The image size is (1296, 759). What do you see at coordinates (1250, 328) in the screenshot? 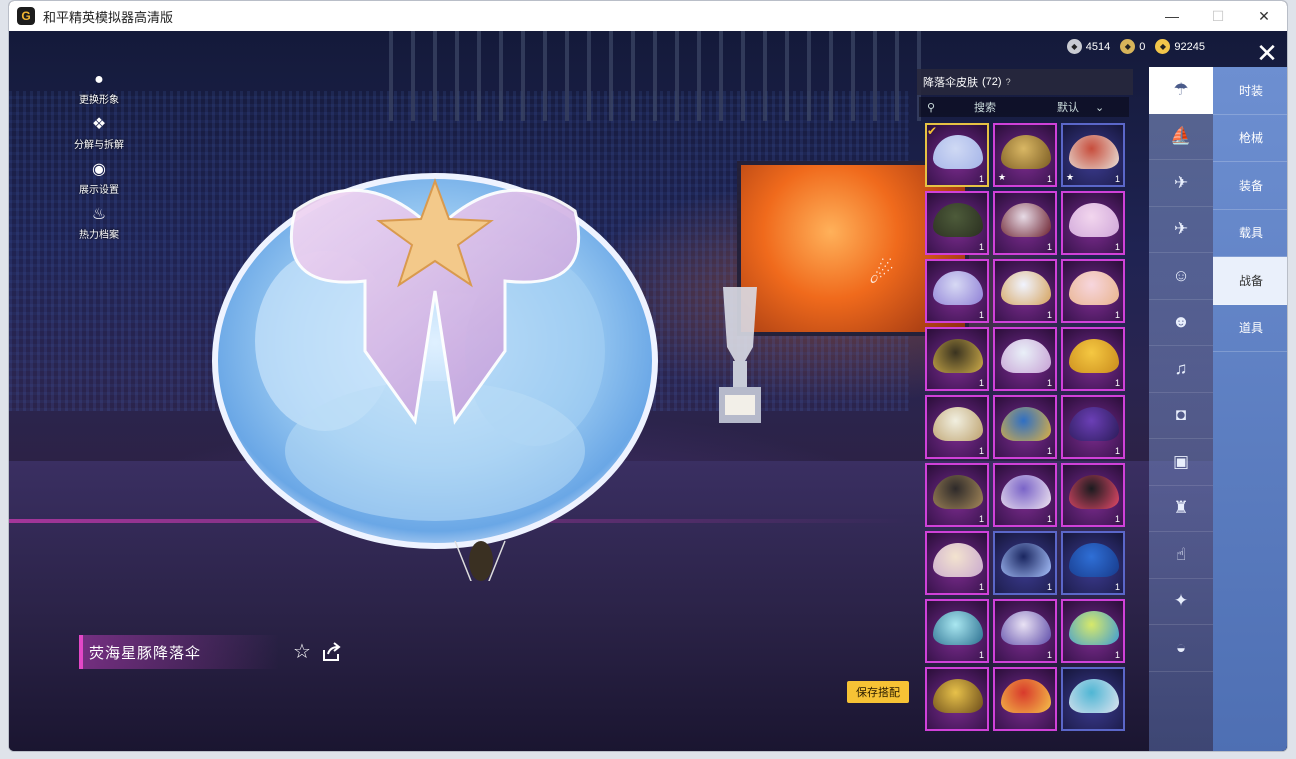
I see `category-tab: 道具` at bounding box center [1250, 328].